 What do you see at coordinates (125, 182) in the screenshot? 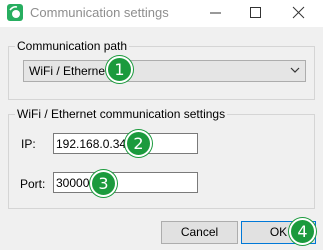
I see `port-field: 30000` at bounding box center [125, 182].